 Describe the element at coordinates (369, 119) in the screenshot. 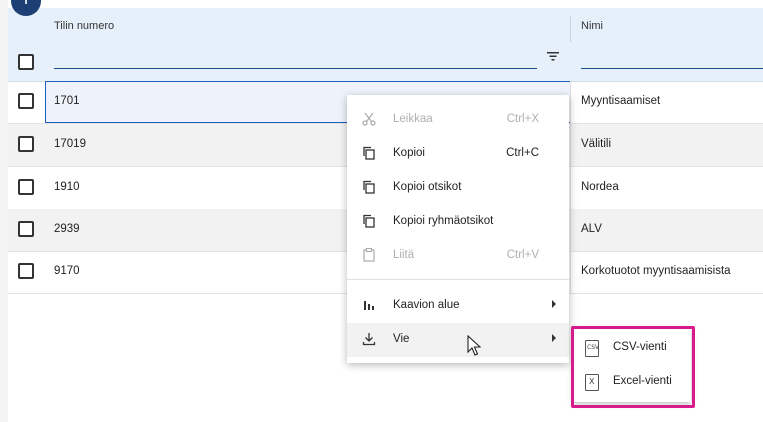

I see `scissors-icon` at that location.